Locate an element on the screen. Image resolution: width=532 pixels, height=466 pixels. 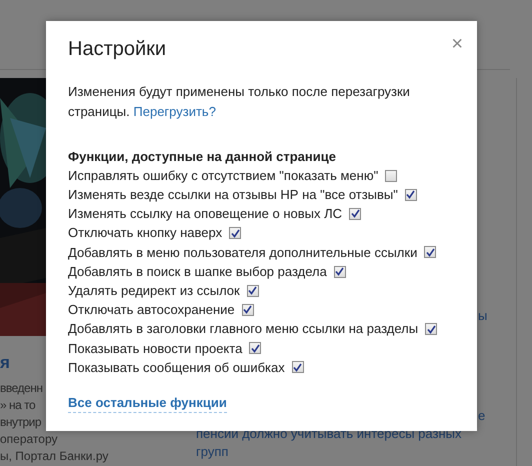
news-text-line: групп is located at coordinates (212, 452).